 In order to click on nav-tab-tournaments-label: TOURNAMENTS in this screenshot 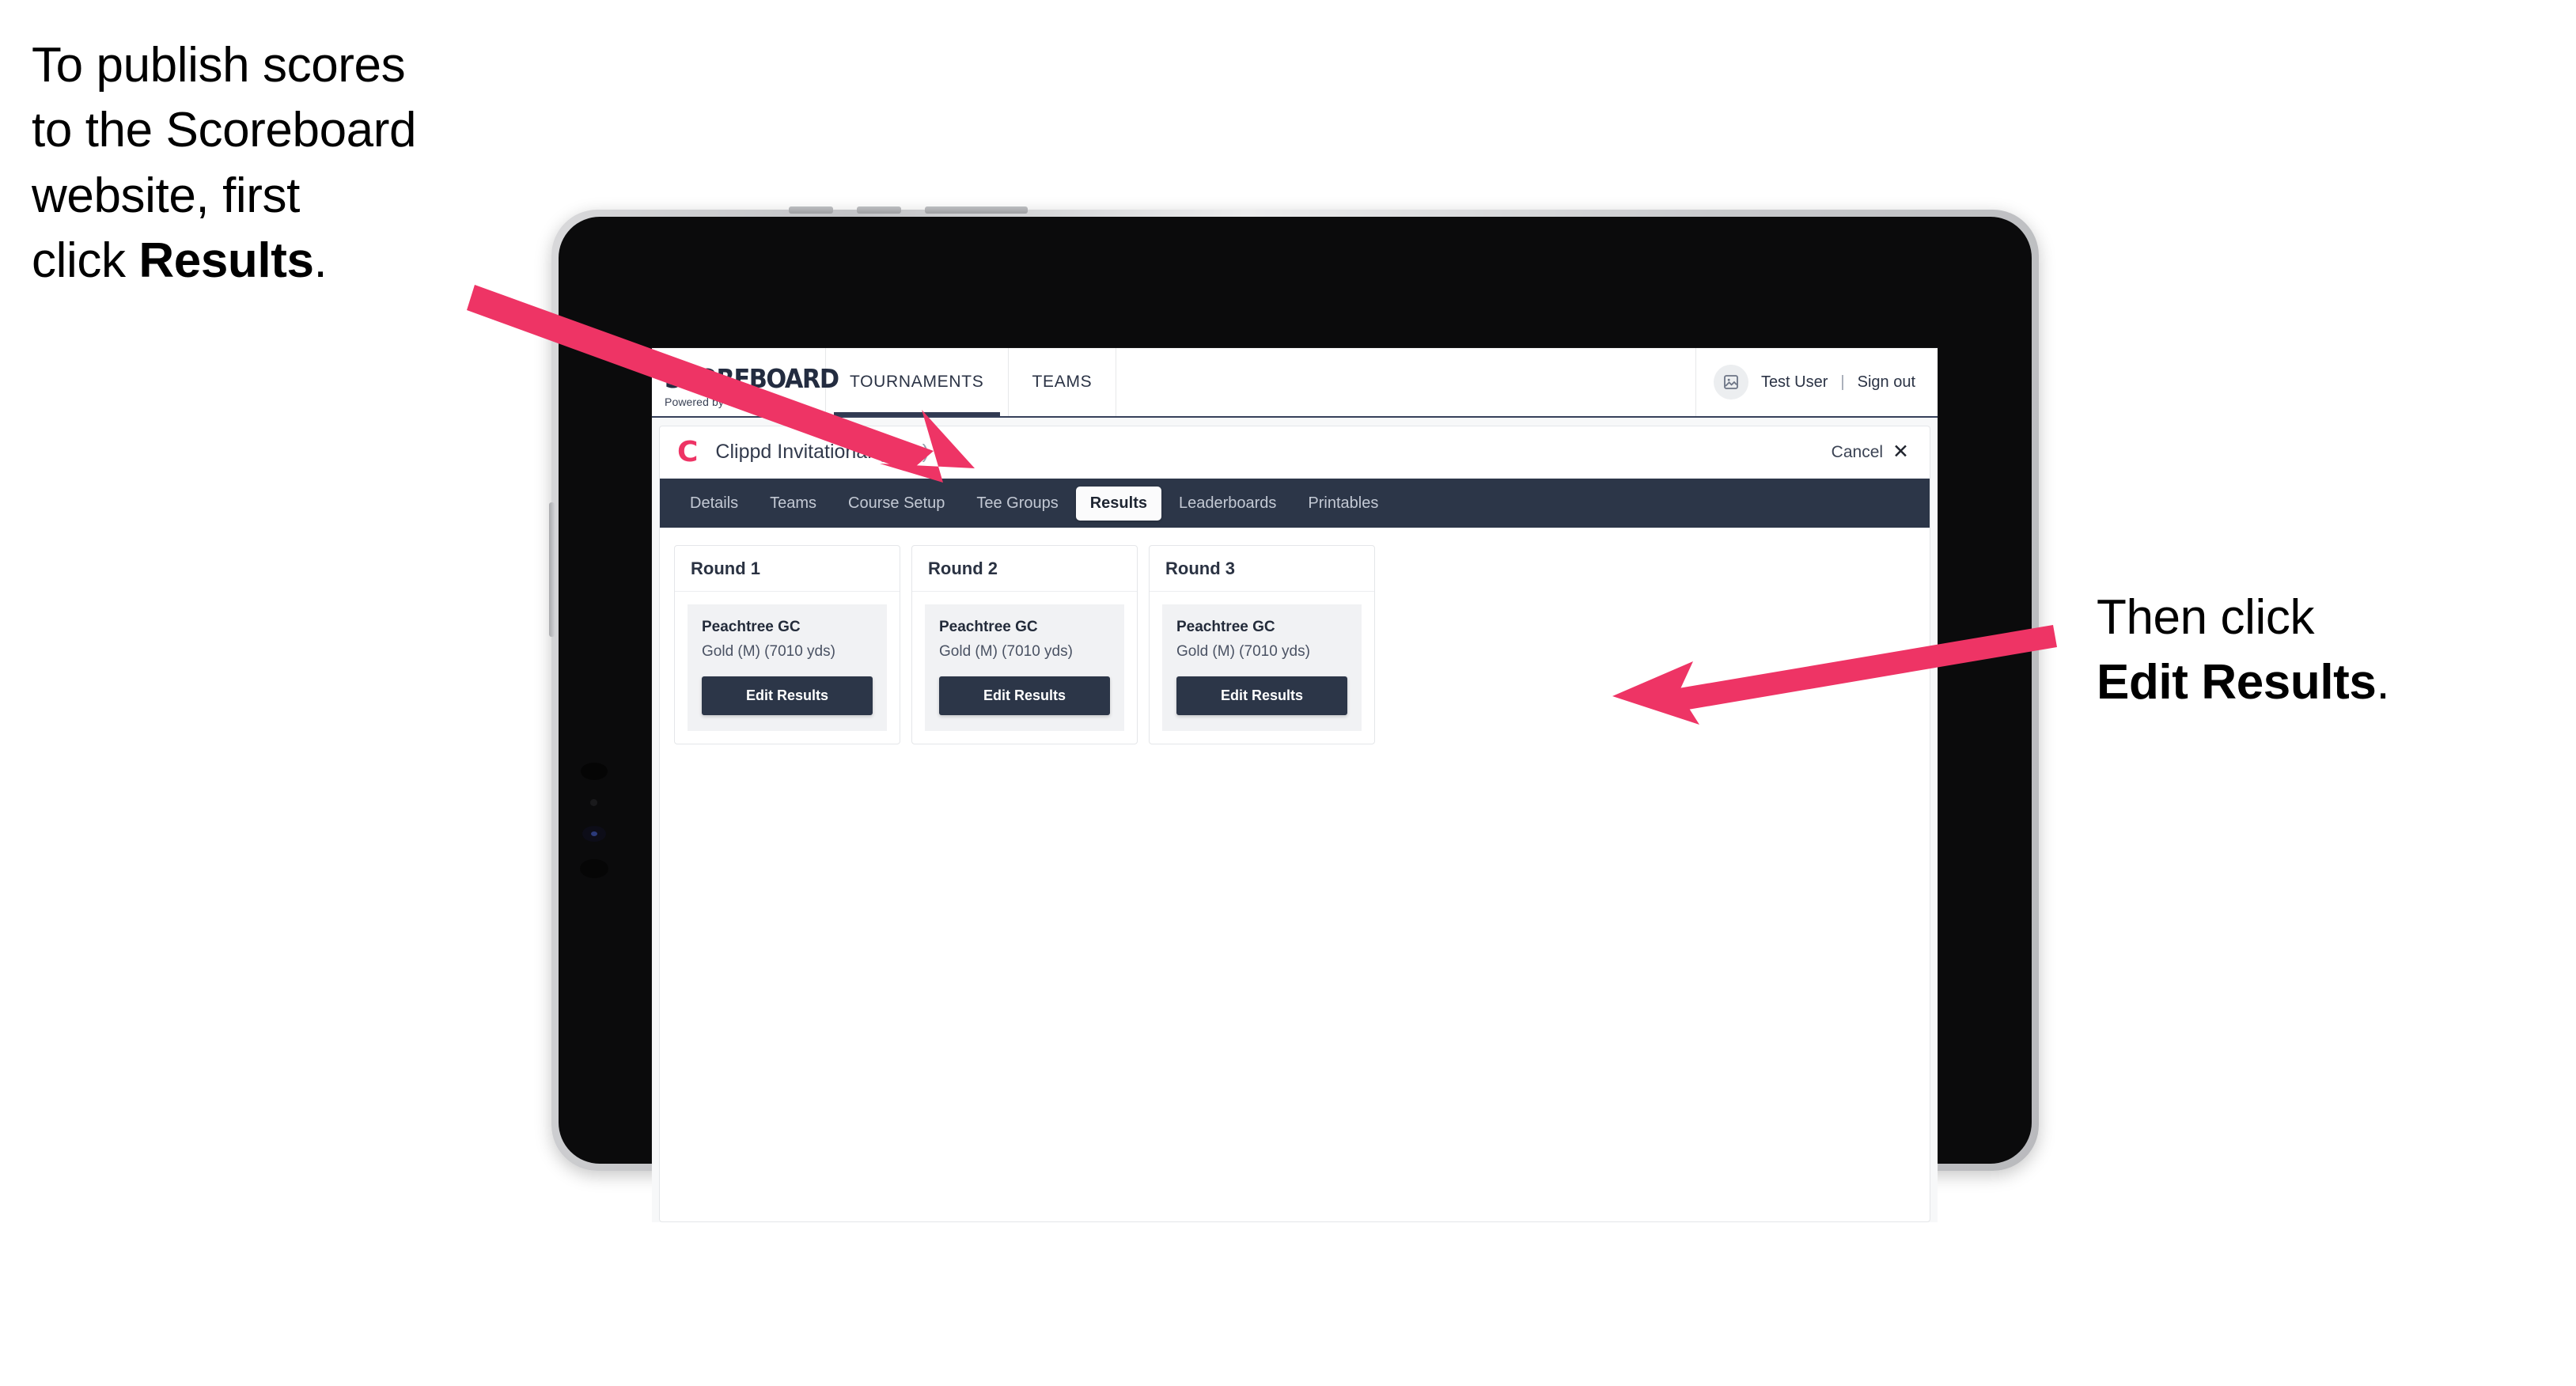, I will do `click(917, 382)`.